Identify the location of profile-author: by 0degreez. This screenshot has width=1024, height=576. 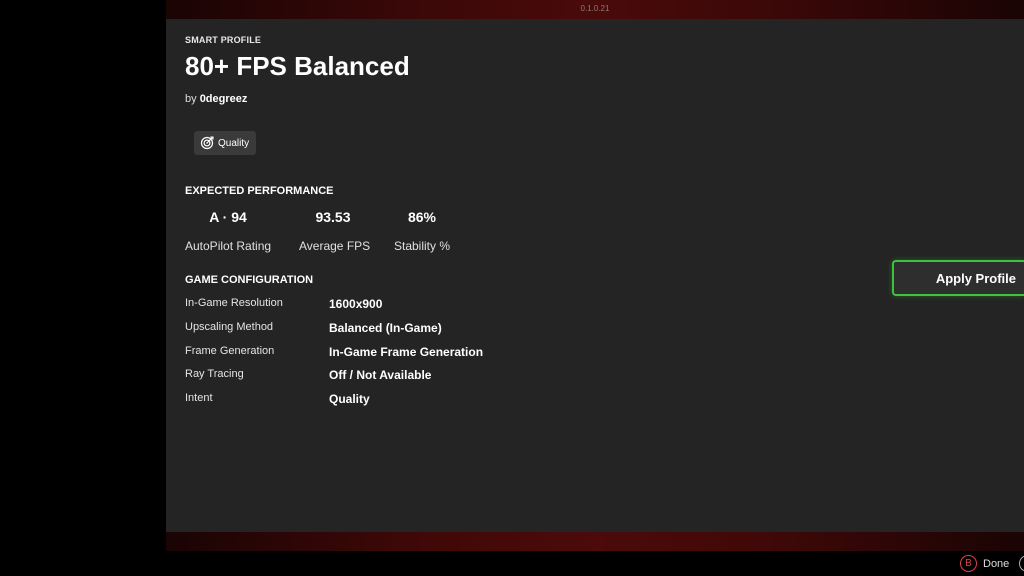
(216, 99).